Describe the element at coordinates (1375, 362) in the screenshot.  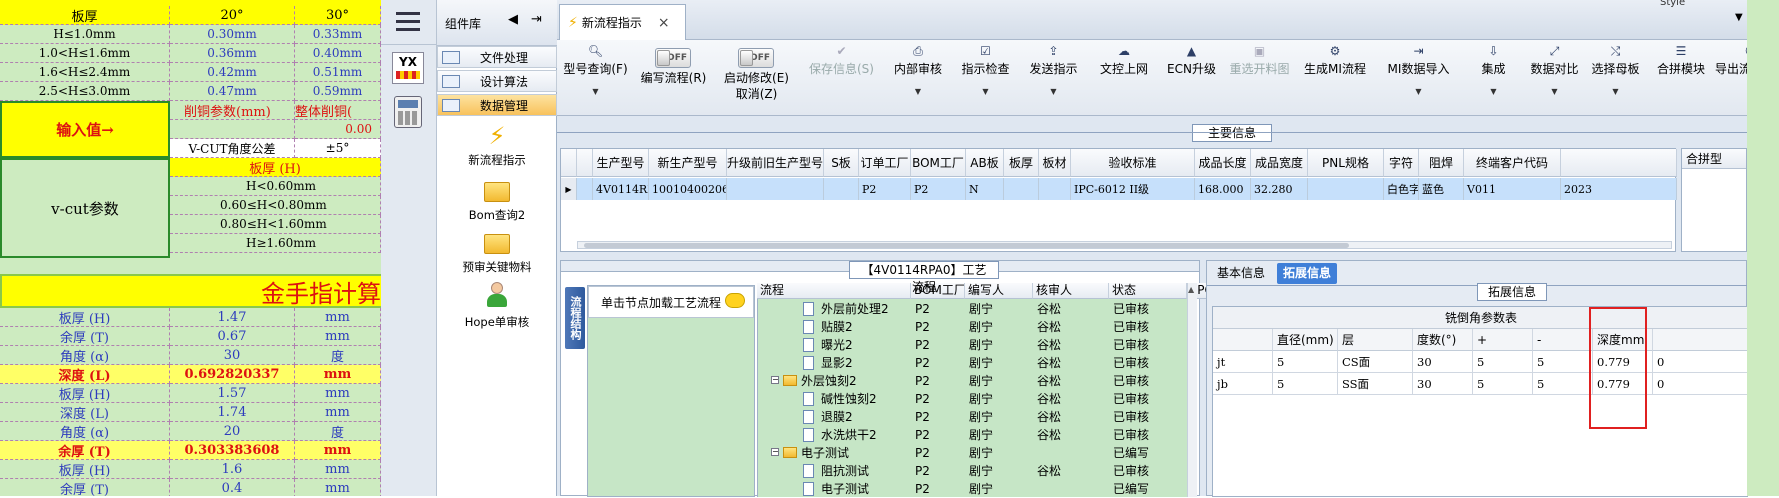
I see `milling-cell: CS面` at that location.